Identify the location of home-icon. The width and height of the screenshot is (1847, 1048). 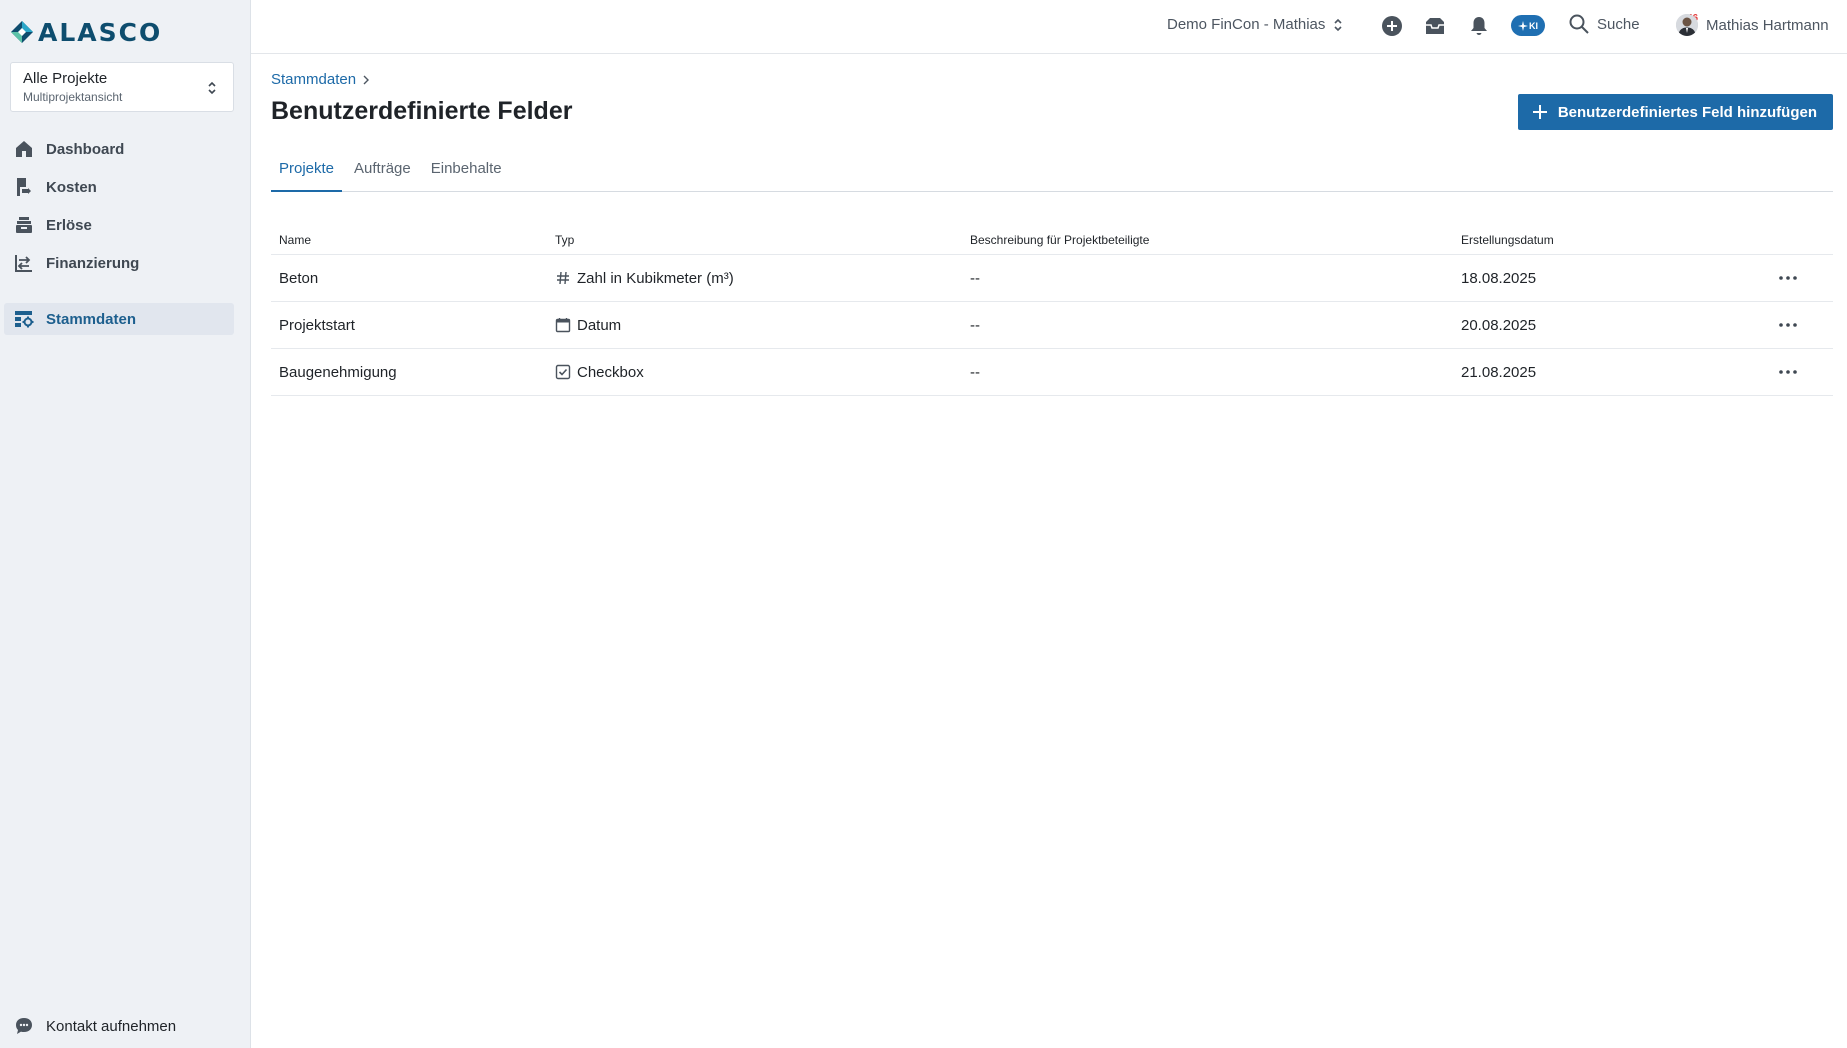
(24, 149).